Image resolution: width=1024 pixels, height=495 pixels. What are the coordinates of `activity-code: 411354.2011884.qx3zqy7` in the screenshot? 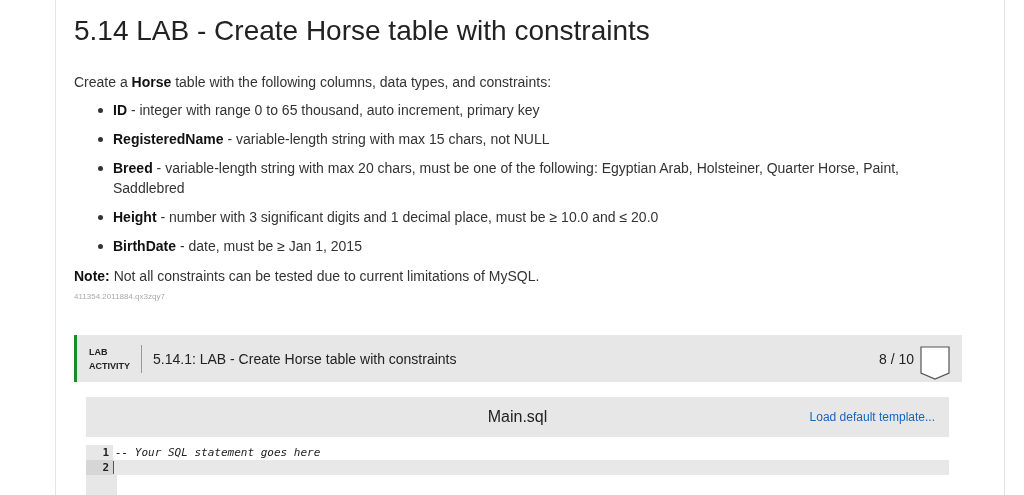 It's located at (120, 296).